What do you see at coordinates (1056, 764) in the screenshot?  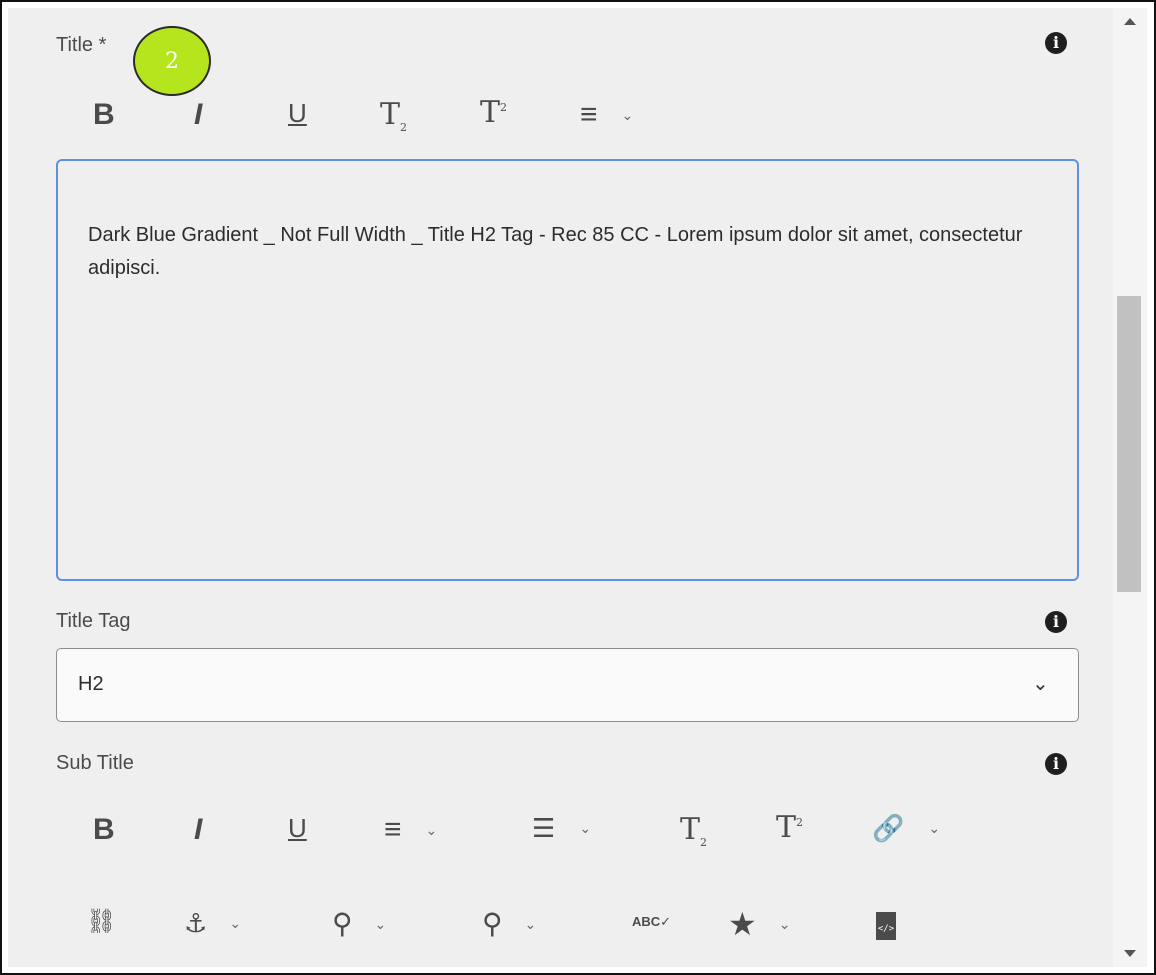 I see `subtitle-info-icon: i` at bounding box center [1056, 764].